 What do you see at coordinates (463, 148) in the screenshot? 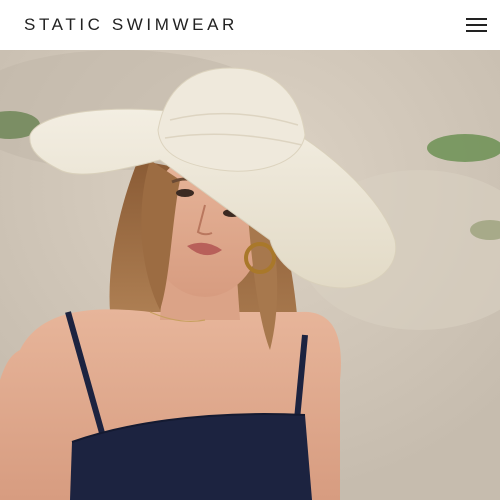
I see `foliage-right` at bounding box center [463, 148].